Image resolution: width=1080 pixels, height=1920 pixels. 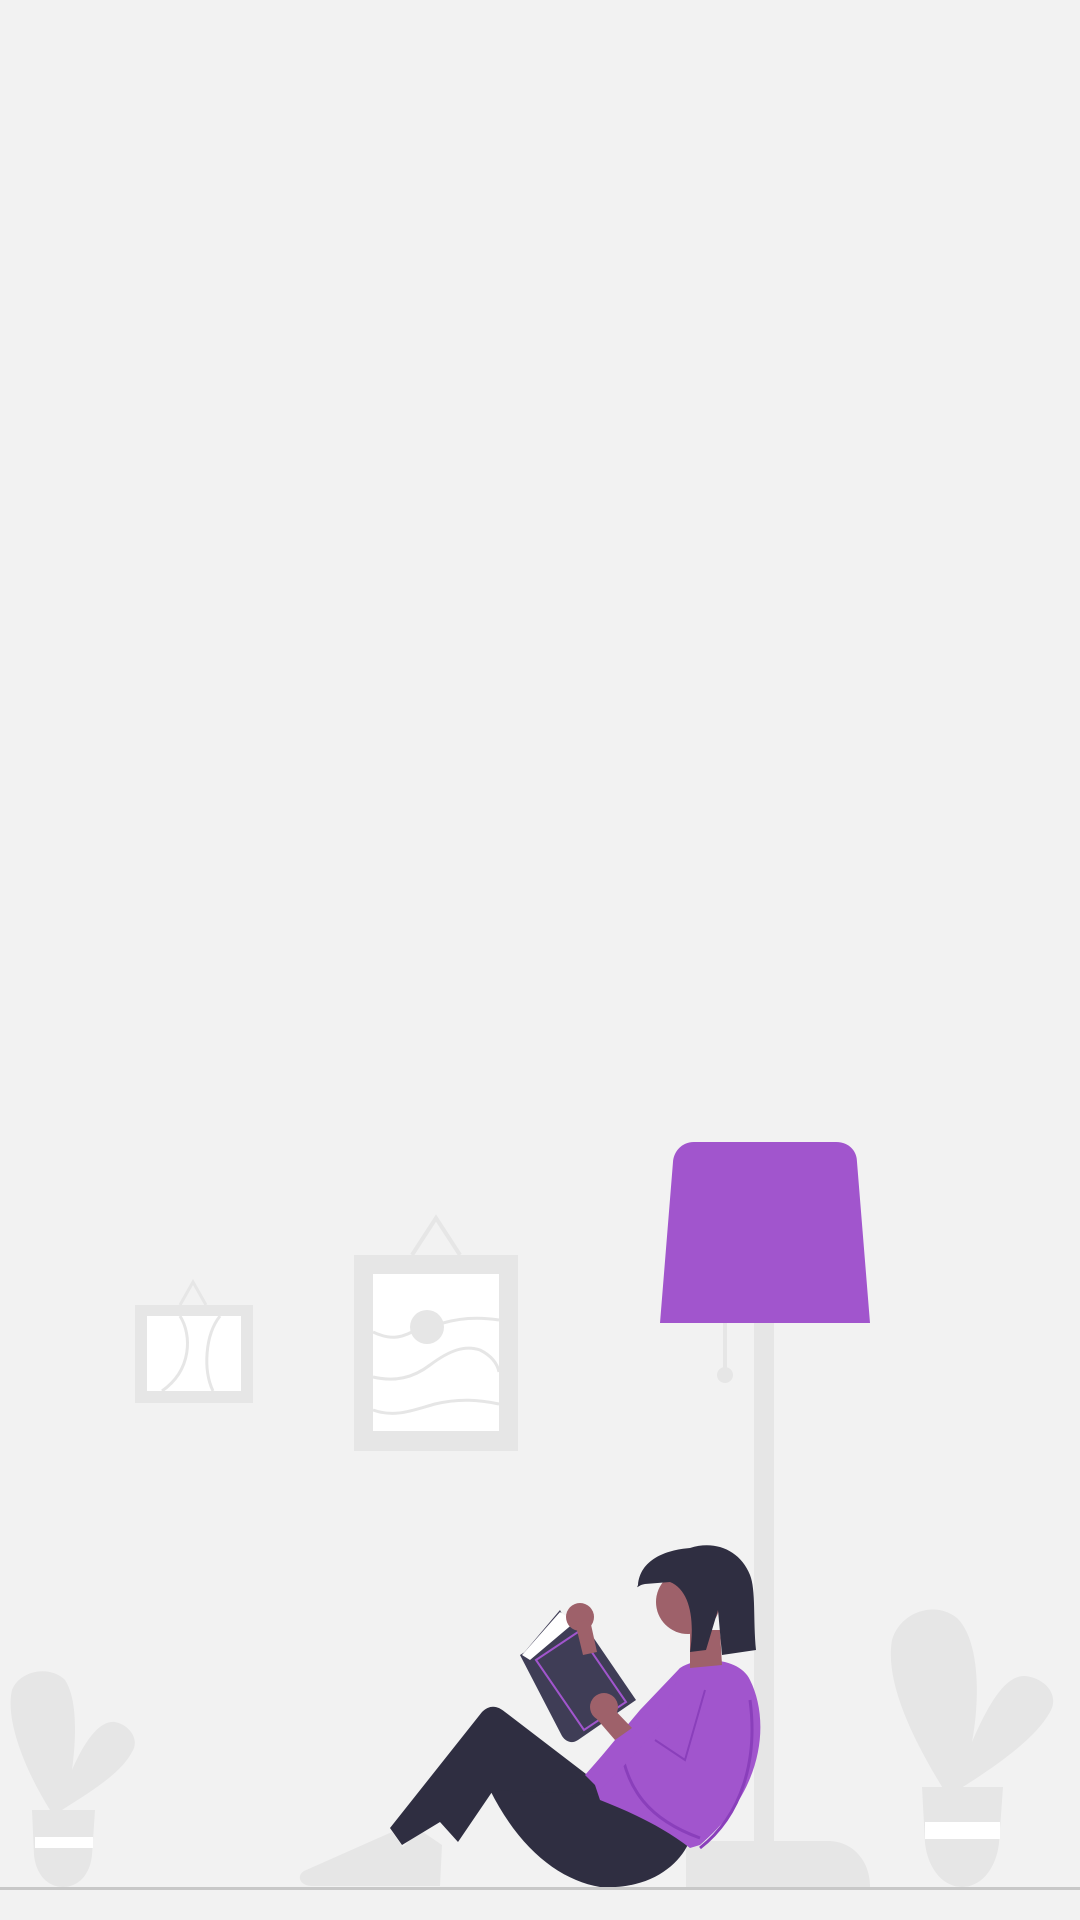 I want to click on large-picture-frame-icon, so click(x=436, y=1332).